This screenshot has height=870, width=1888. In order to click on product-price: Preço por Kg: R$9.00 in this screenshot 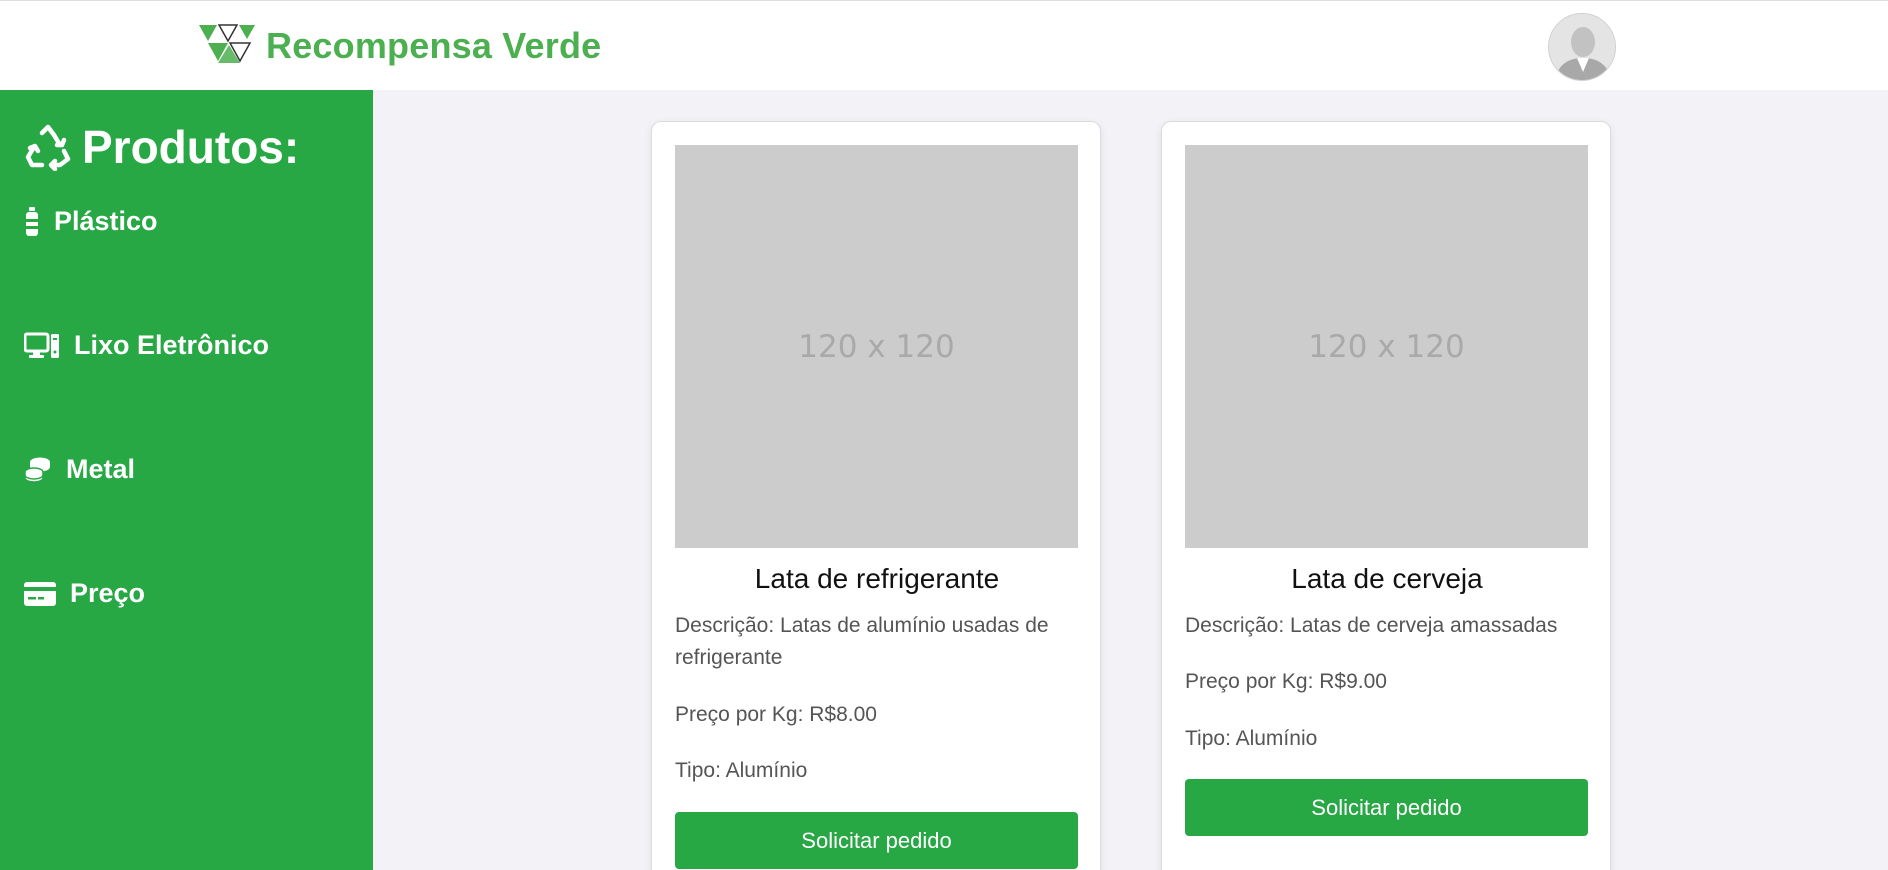, I will do `click(1286, 681)`.